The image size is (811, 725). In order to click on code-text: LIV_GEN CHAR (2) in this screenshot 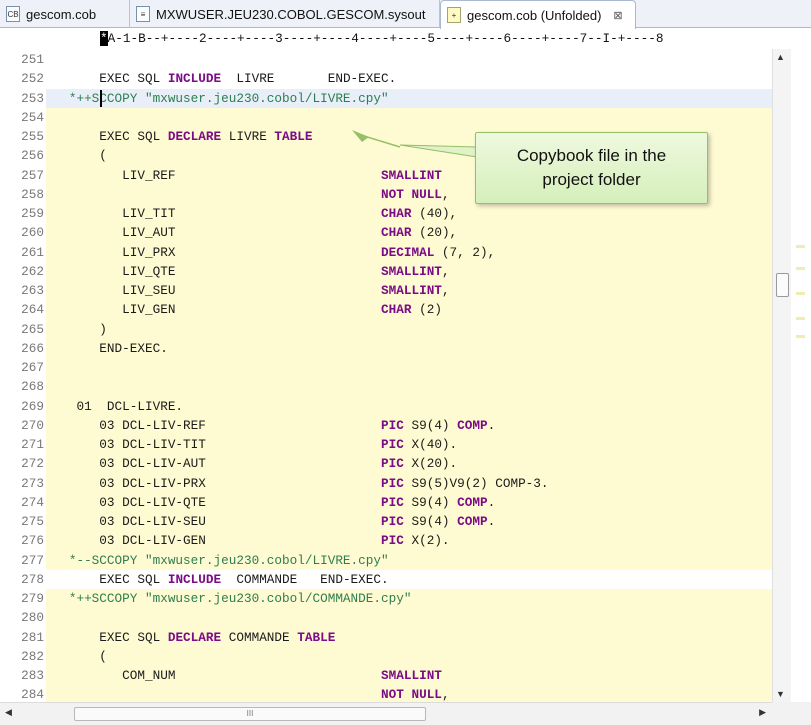, I will do `click(409, 310)`.